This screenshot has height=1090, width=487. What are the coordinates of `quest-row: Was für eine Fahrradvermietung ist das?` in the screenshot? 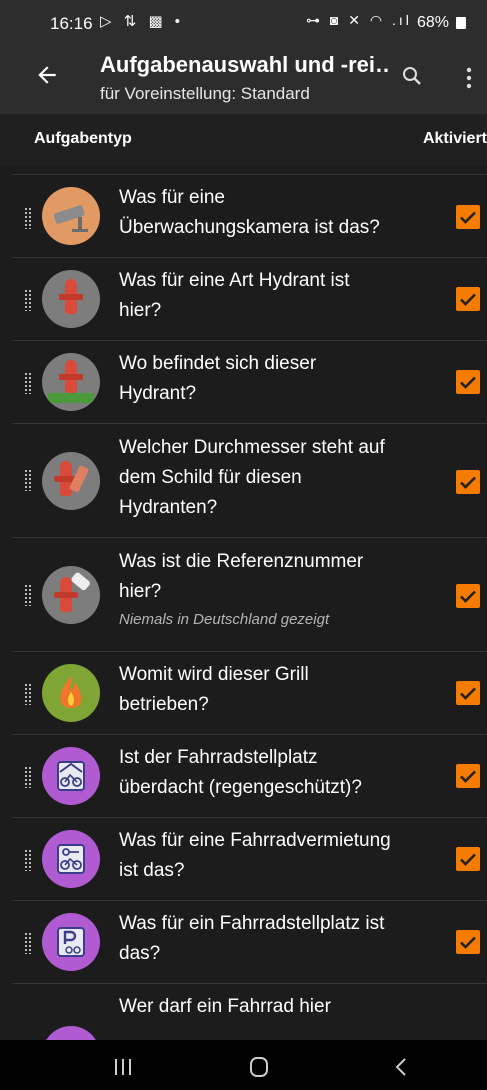 It's located at (249, 859).